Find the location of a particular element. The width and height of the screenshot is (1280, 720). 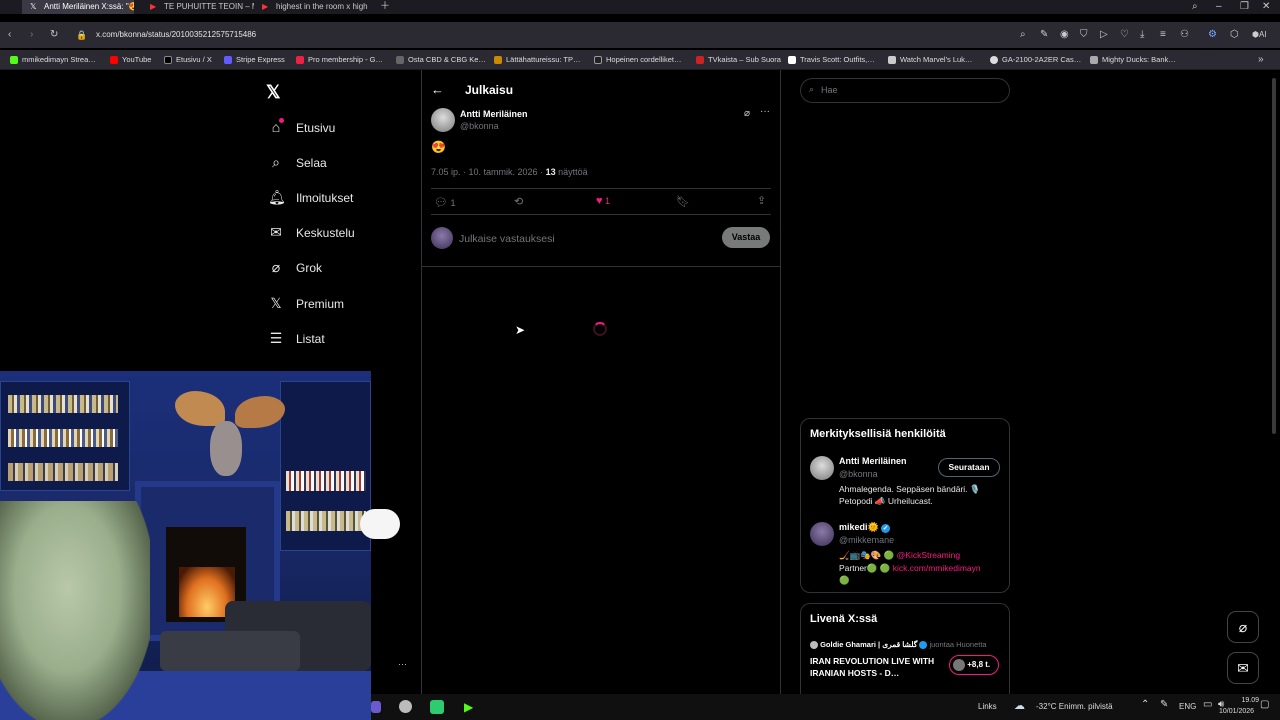

cube-icon: ⬡ is located at coordinates (1234, 35).